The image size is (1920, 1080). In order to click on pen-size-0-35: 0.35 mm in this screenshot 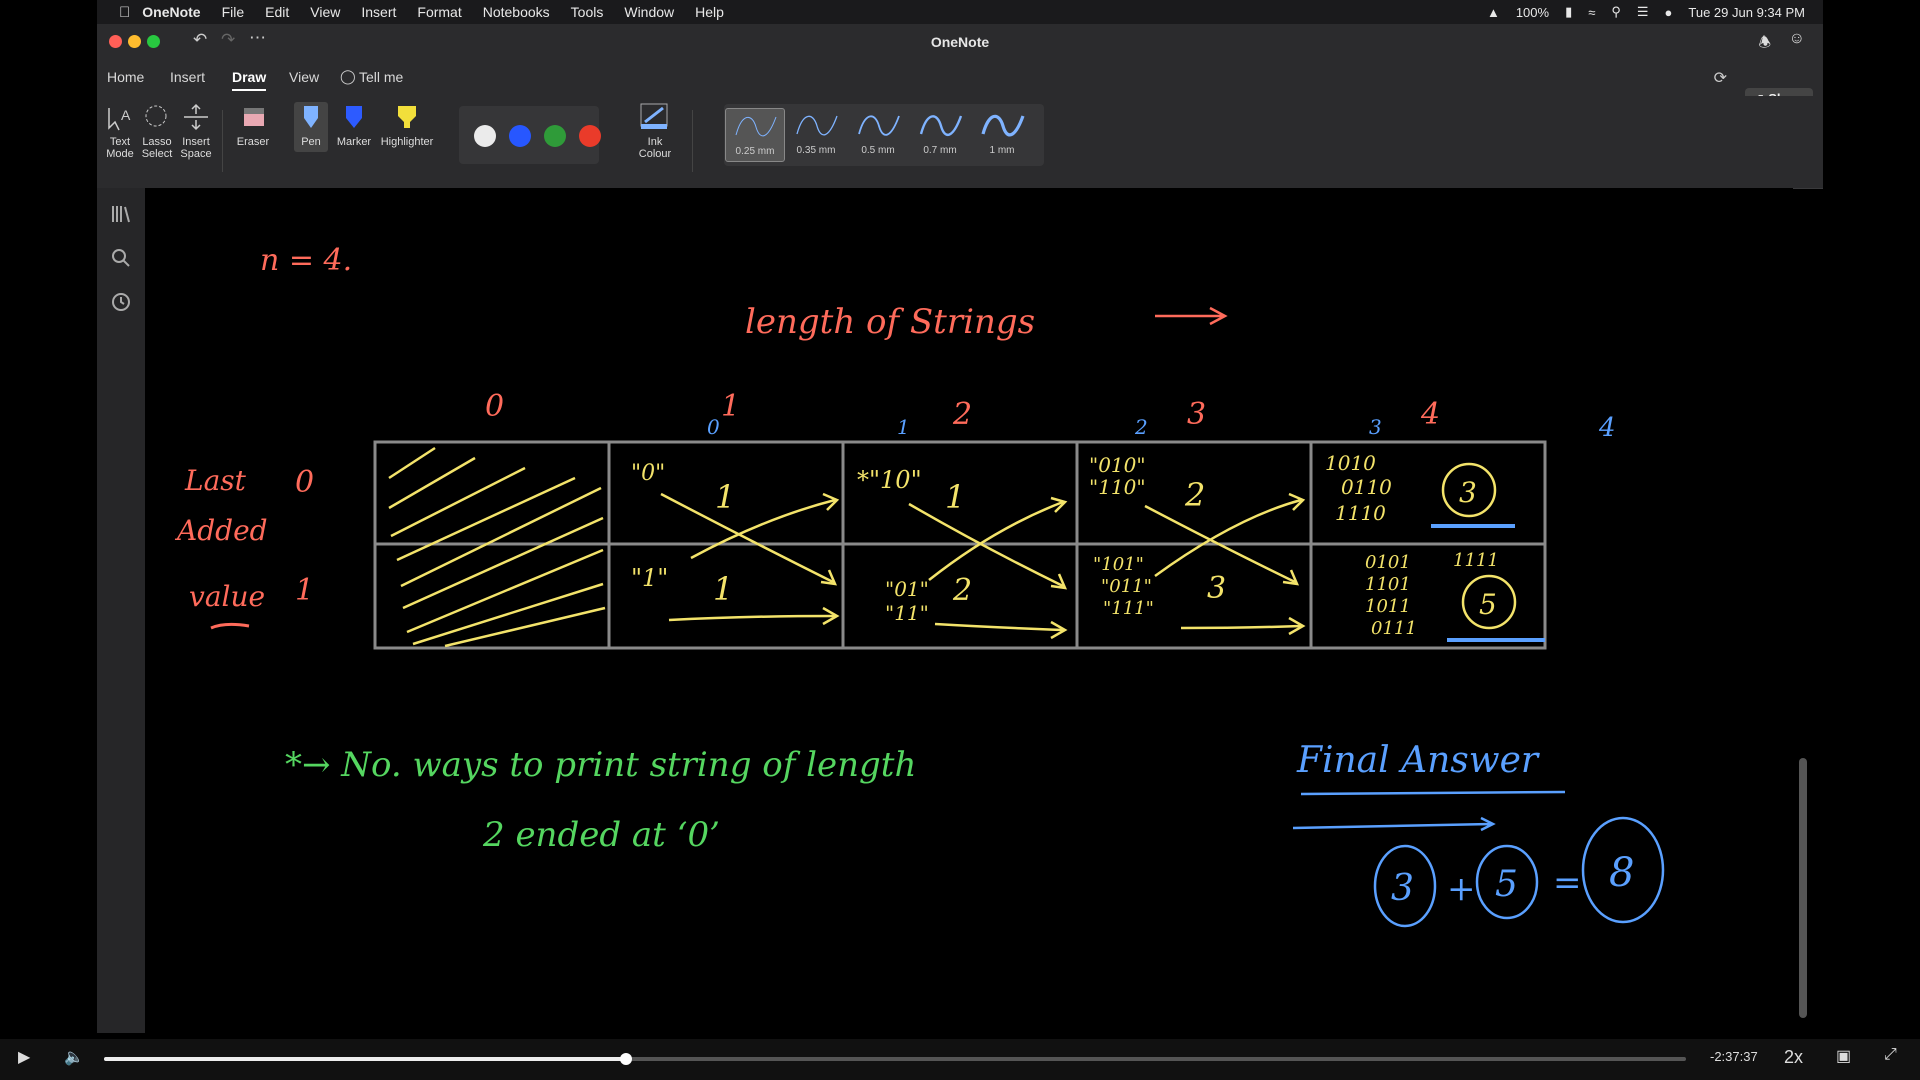, I will do `click(816, 134)`.